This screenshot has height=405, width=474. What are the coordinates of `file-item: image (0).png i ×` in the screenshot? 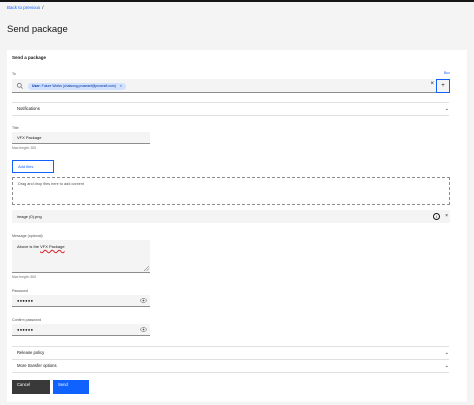 It's located at (231, 216).